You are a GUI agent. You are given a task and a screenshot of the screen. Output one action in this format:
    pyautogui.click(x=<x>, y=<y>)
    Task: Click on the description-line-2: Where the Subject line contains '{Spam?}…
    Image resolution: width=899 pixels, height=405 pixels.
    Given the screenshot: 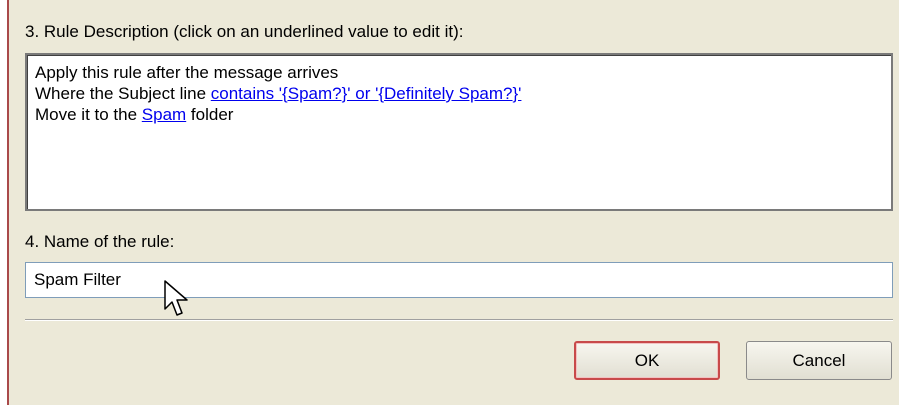 What is the action you would take?
    pyautogui.click(x=459, y=93)
    